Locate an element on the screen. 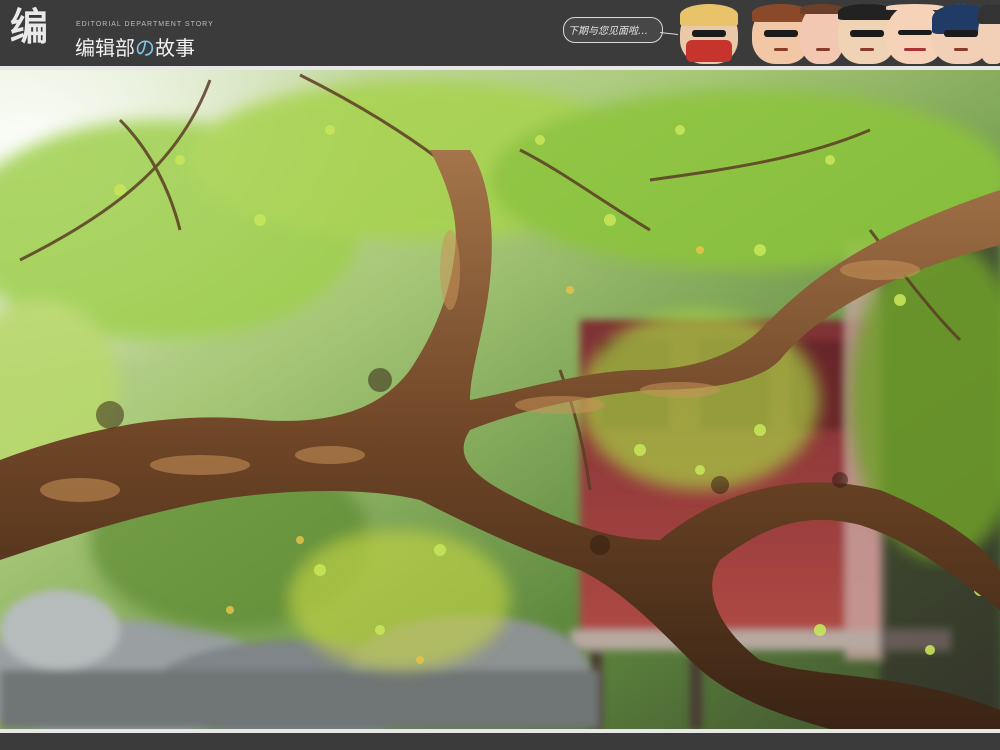  footer-bar is located at coordinates (500, 741).